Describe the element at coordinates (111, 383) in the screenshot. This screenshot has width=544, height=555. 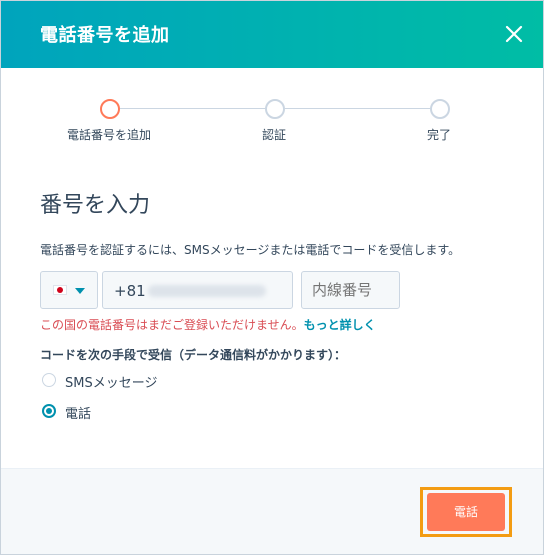
I see `sms-radio-label: SMSメッセージ` at that location.